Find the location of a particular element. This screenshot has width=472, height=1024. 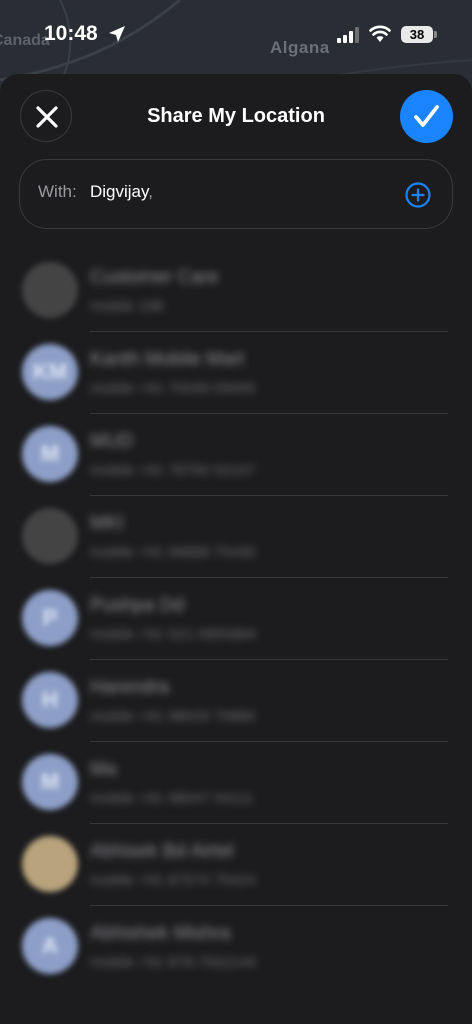

location-arrow-icon is located at coordinates (117, 34).